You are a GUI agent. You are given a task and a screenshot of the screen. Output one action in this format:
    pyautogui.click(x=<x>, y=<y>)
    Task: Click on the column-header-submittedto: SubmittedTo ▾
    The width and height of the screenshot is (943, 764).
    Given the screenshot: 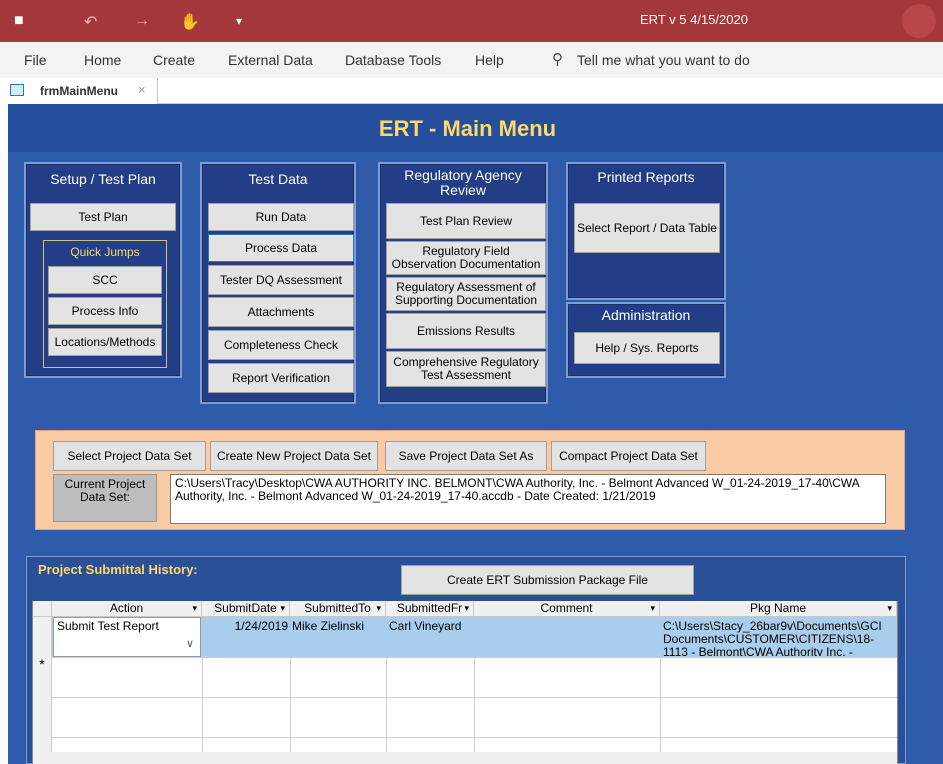 What is the action you would take?
    pyautogui.click(x=338, y=609)
    